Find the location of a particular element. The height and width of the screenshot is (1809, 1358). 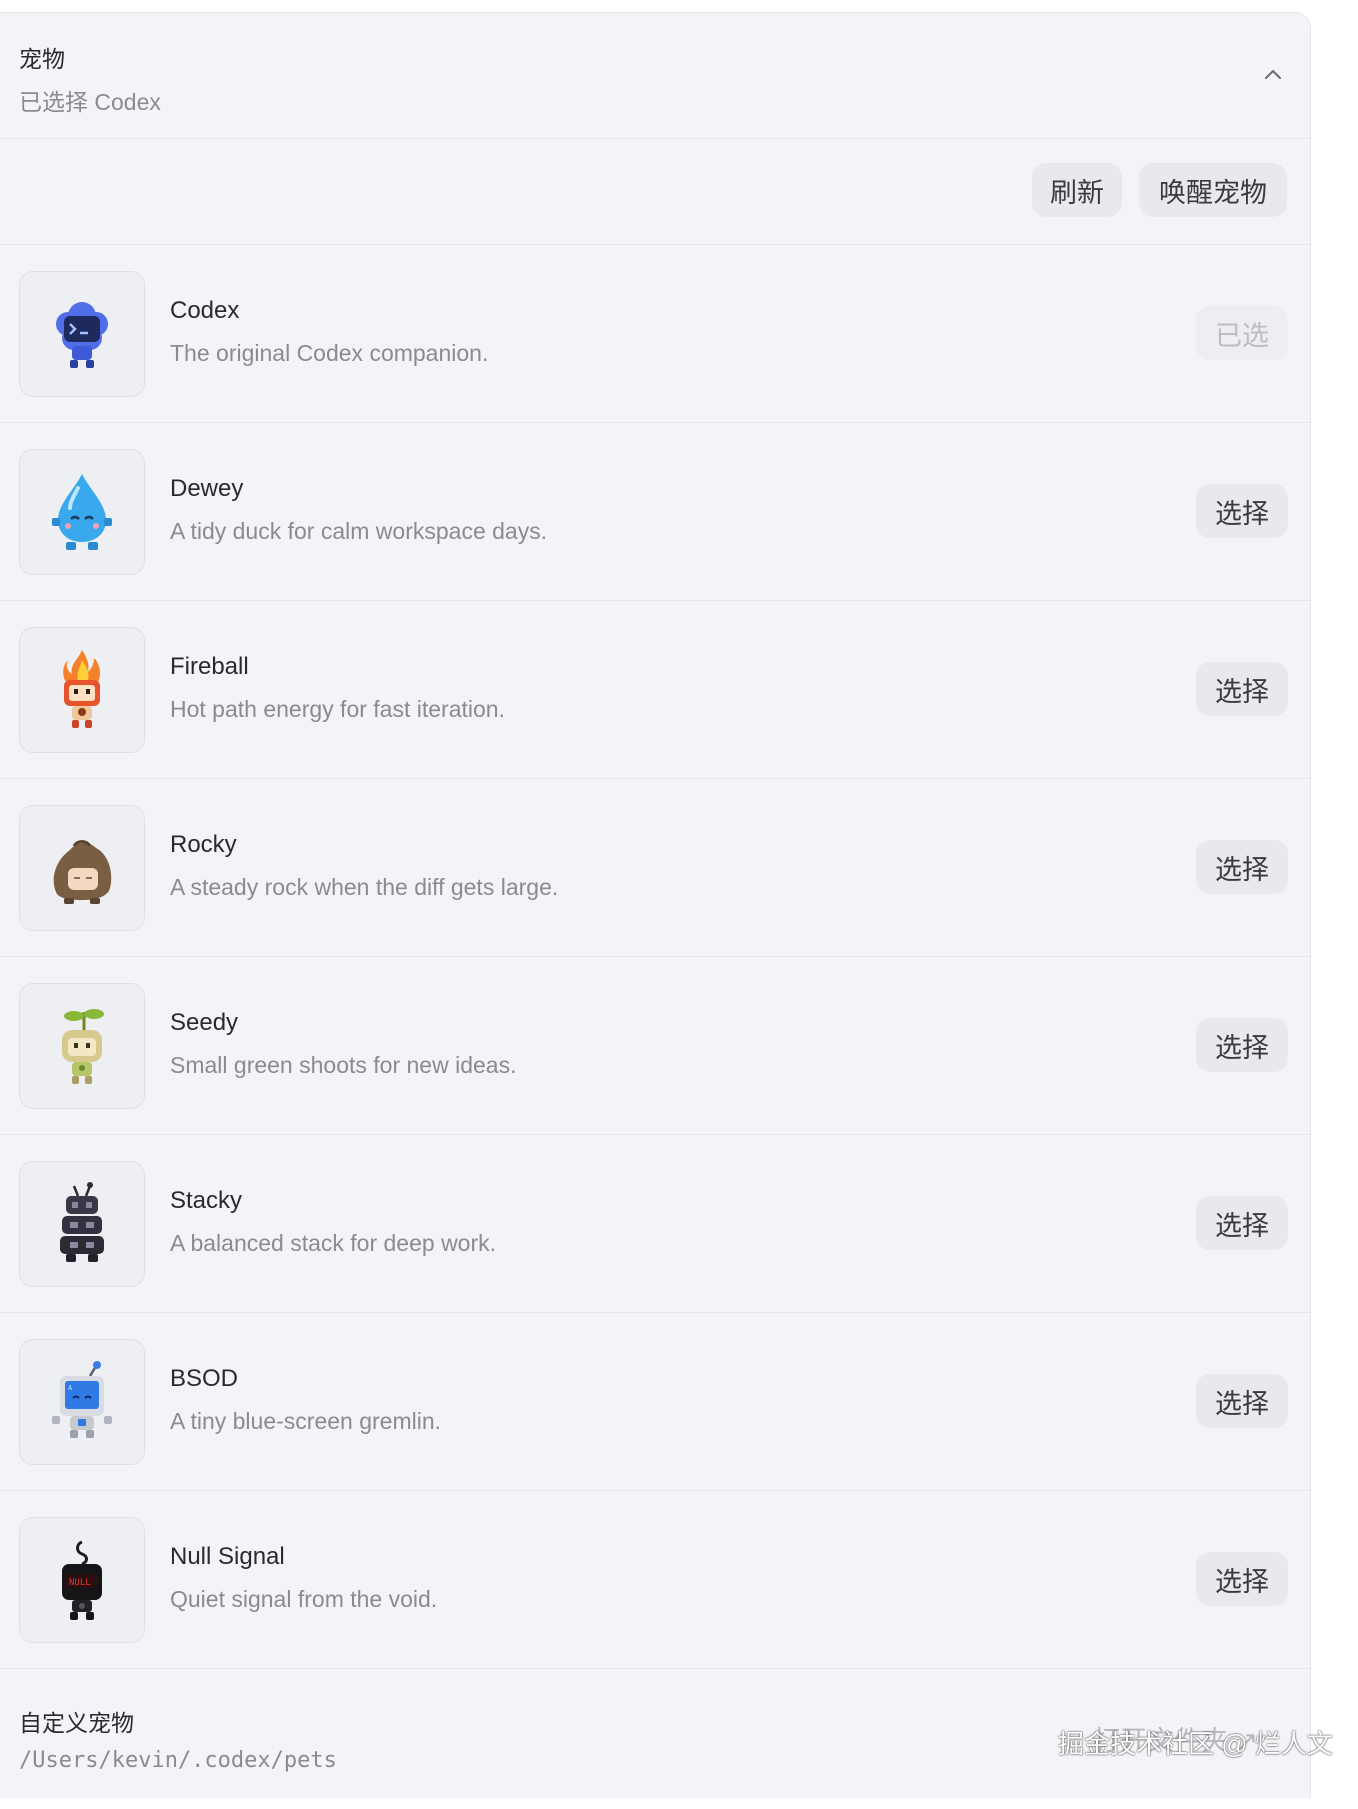

pet-name: Null Signal is located at coordinates (227, 1556).